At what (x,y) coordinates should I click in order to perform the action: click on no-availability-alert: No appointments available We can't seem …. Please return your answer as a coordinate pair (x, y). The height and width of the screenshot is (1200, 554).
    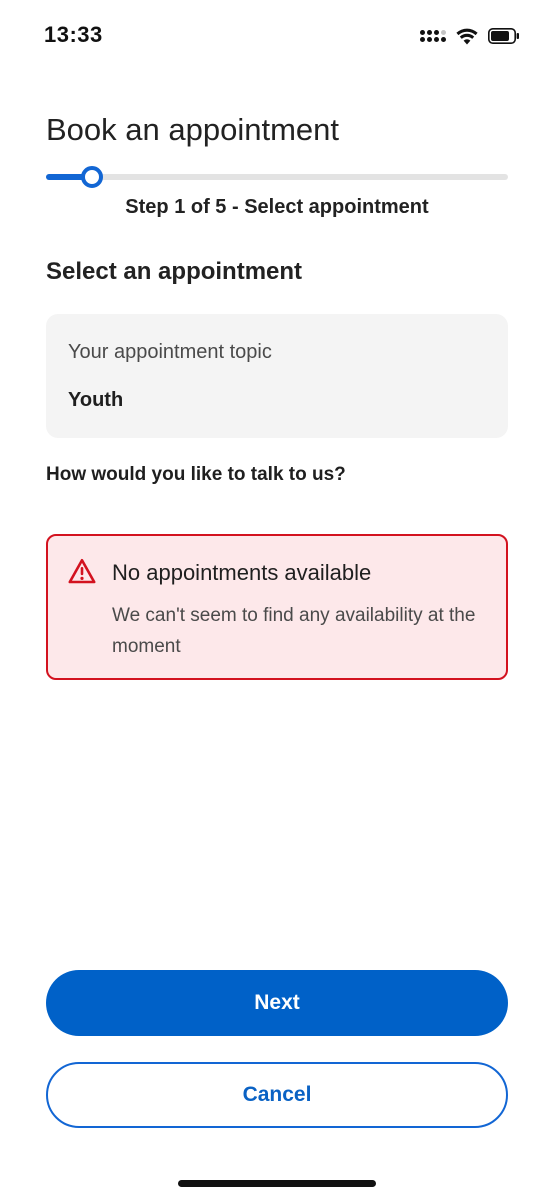
    Looking at the image, I should click on (277, 607).